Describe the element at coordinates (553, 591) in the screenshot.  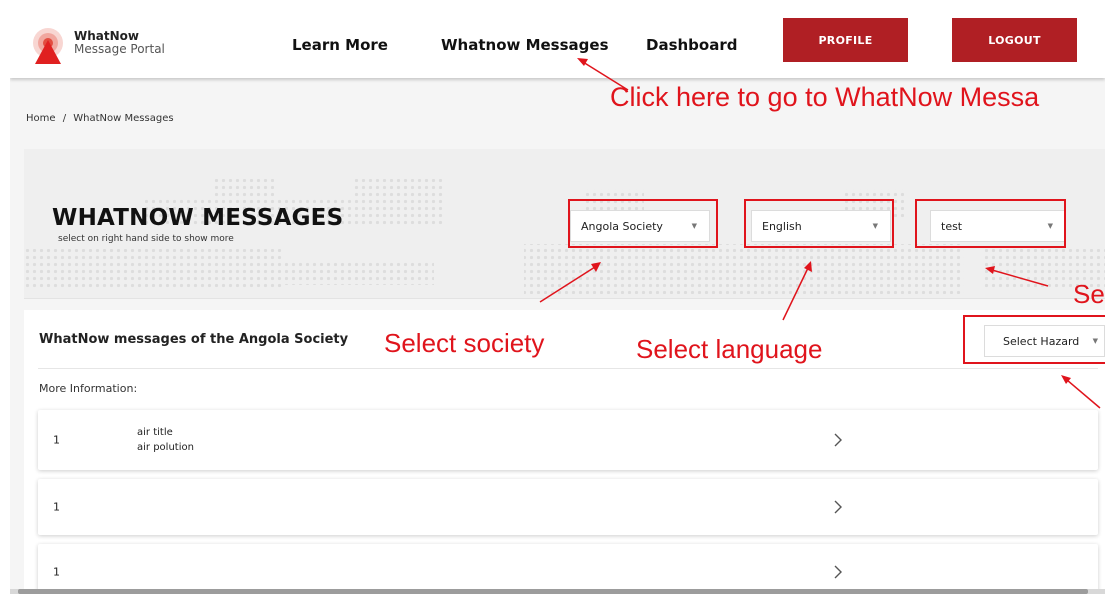
I see `scrollbar-thumb` at that location.